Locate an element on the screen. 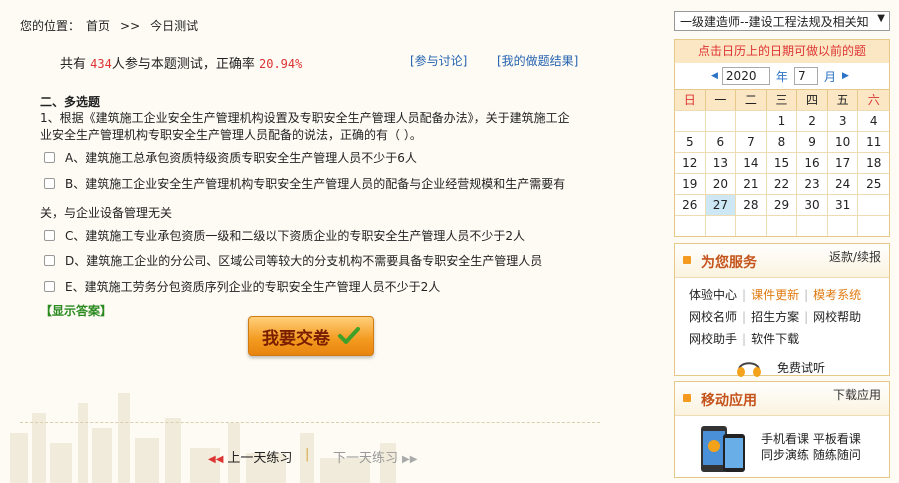 The height and width of the screenshot is (483, 899). calendar-day: 22 is located at coordinates (782, 183).